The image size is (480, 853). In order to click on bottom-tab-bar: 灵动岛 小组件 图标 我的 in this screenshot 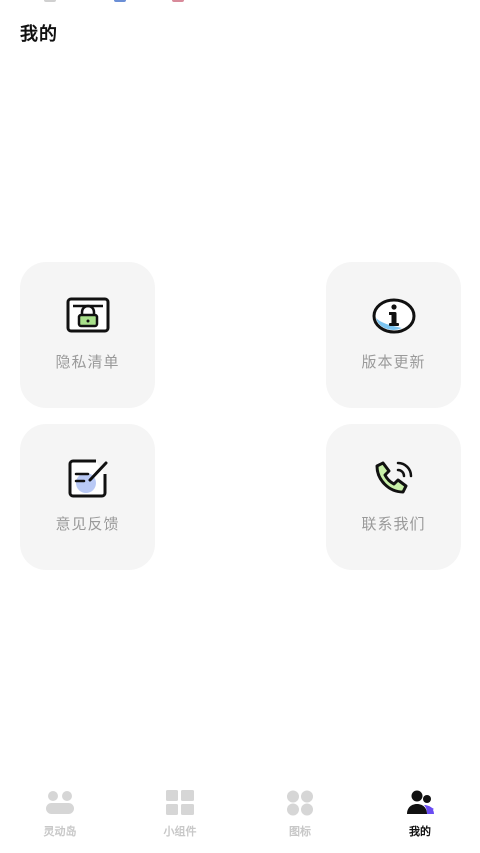, I will do `click(240, 816)`.